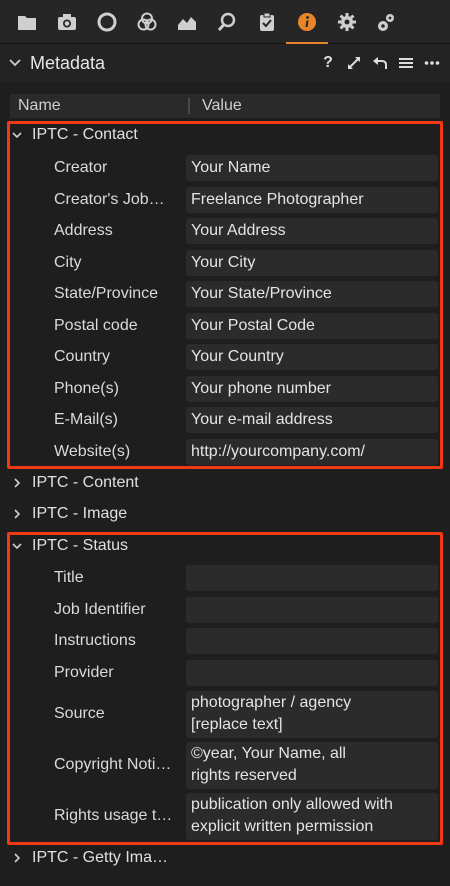 The image size is (450, 886). I want to click on name-column-header: Name, so click(99, 106).